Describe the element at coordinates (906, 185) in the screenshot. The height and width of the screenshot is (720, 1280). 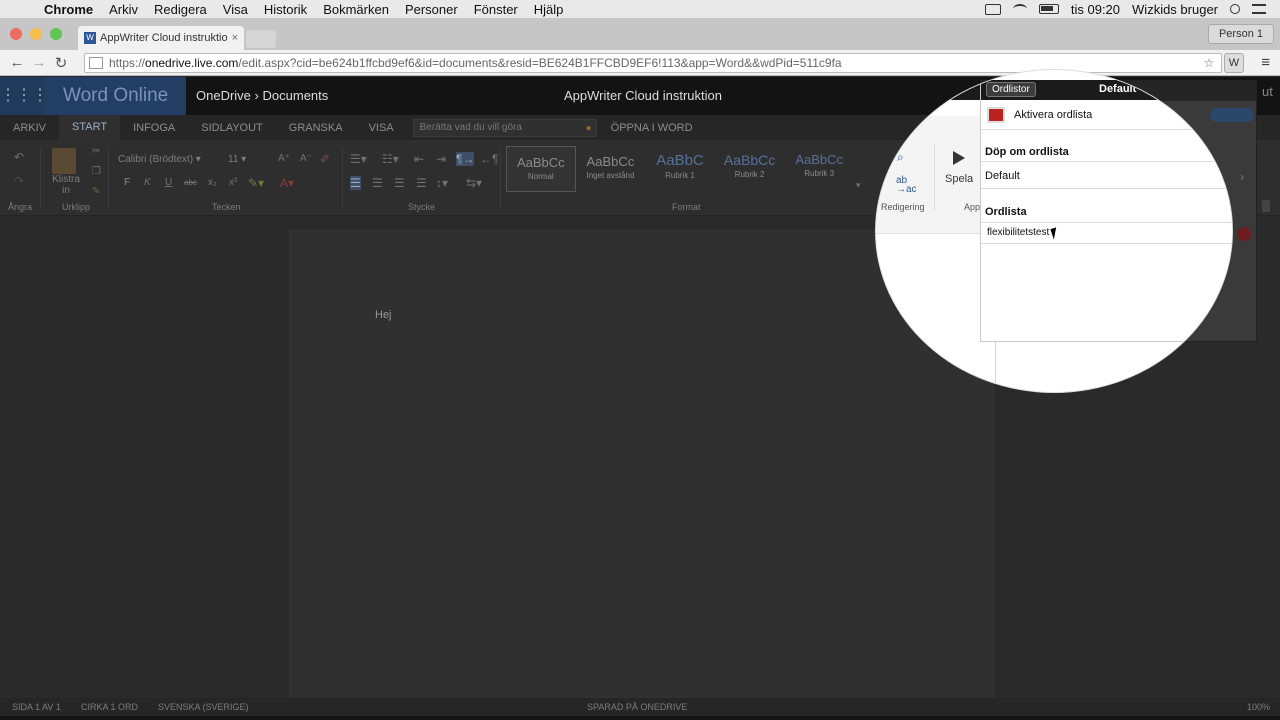
I see `replace-icon: ab →ac` at that location.